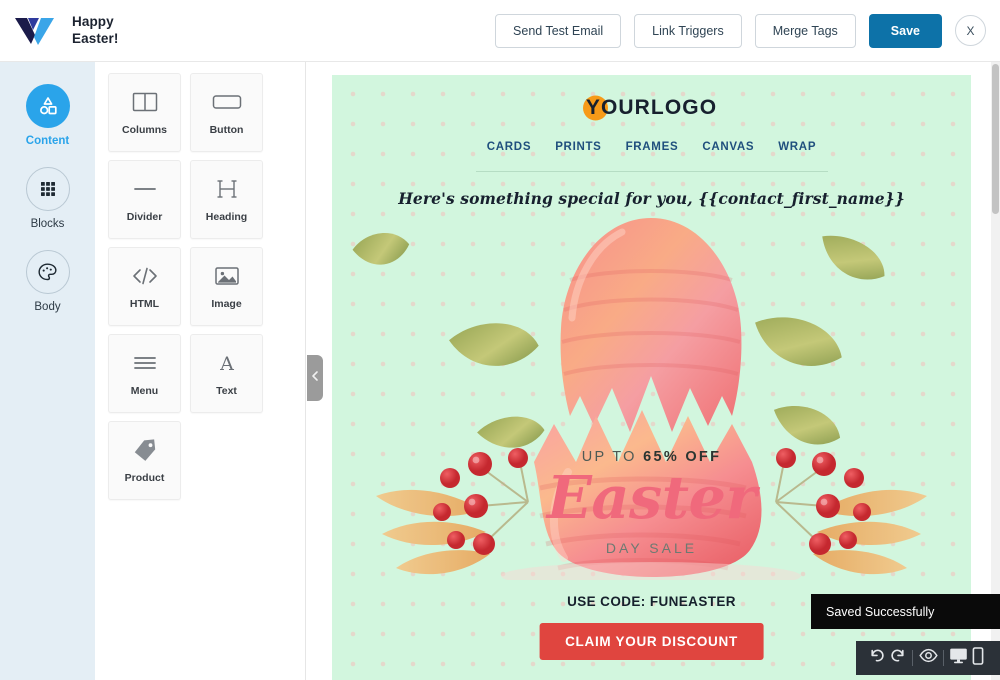 The width and height of the screenshot is (1000, 680). Describe the element at coordinates (558, 30) in the screenshot. I see `send-test-email-button: Send Test Email` at that location.